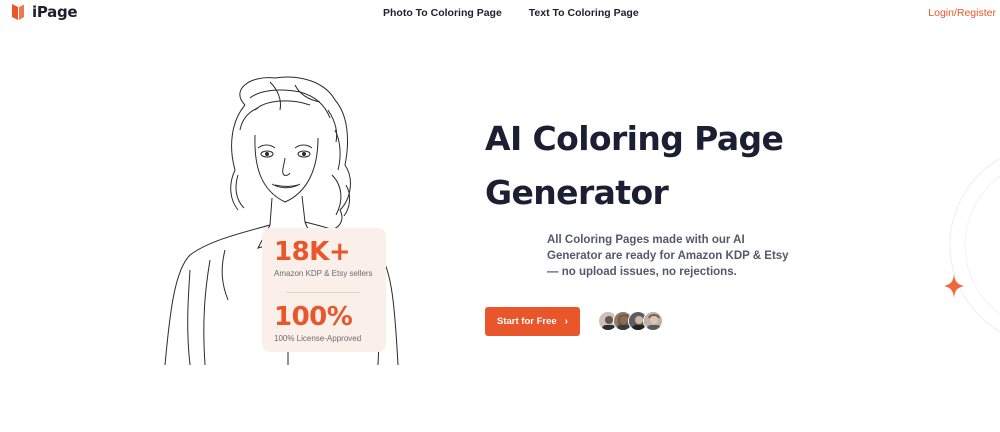 The width and height of the screenshot is (1000, 432). What do you see at coordinates (527, 321) in the screenshot?
I see `cta-label: Start for Free` at bounding box center [527, 321].